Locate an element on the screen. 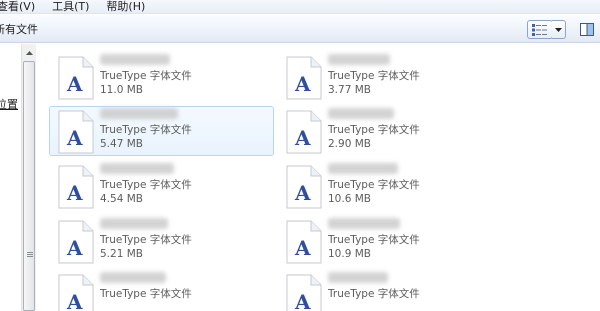 The height and width of the screenshot is (311, 600). file-tile: A TrueType 字体文件 3.77 MB is located at coordinates (389, 77).